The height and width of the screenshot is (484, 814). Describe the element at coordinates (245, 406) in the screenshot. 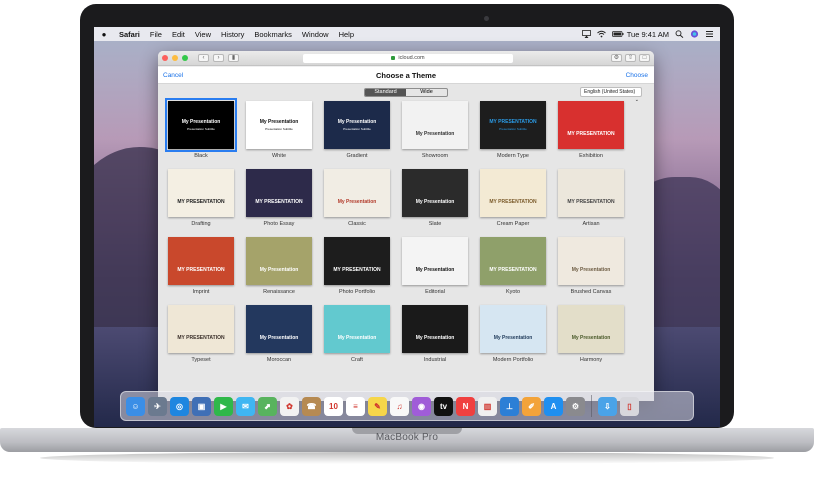

I see `messages-icon: ✉` at that location.